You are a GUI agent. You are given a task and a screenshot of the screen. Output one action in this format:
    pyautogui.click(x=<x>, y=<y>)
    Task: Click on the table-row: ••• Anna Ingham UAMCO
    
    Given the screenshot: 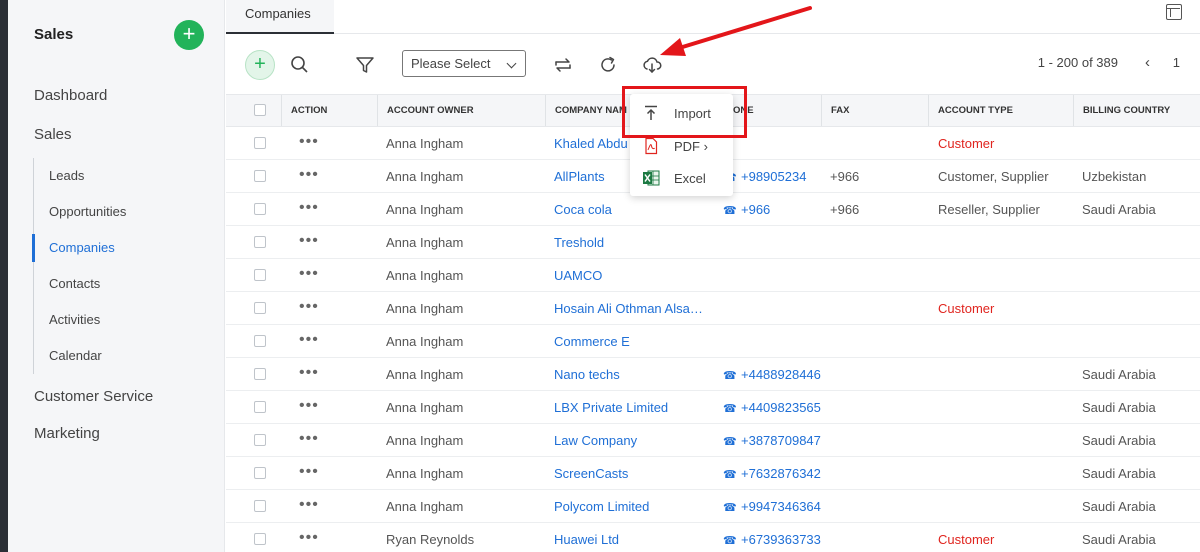 What is the action you would take?
    pyautogui.click(x=713, y=275)
    